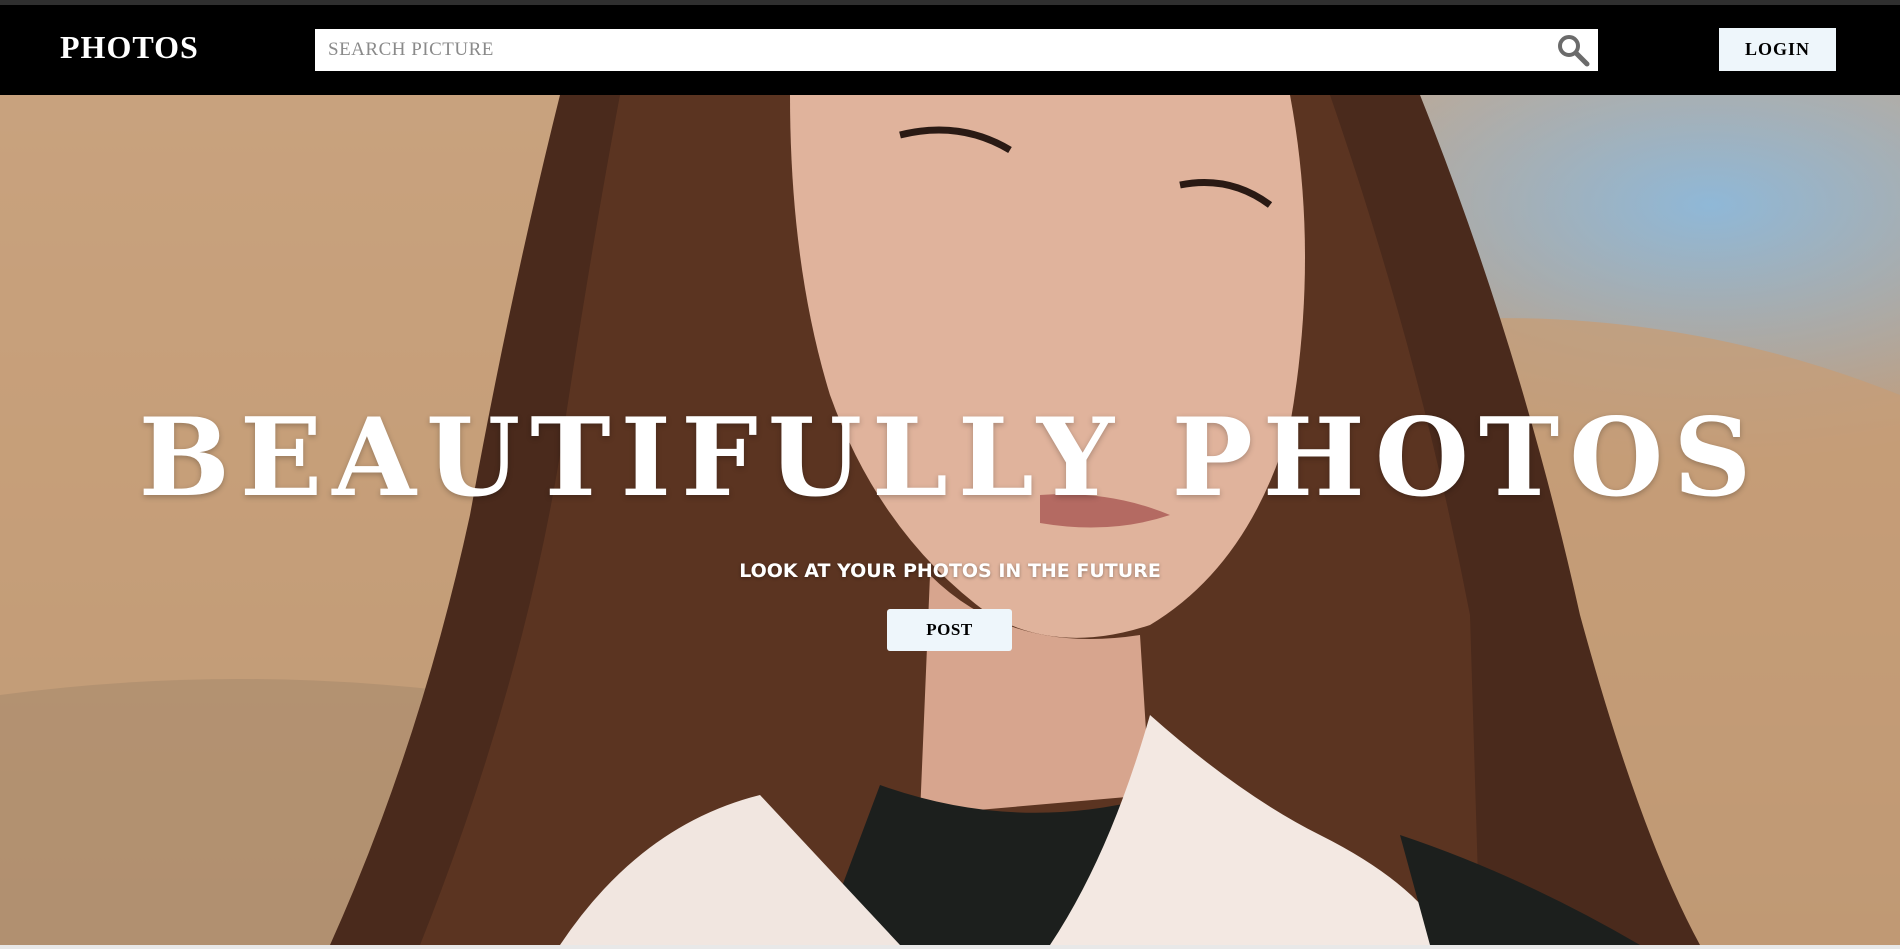 Image resolution: width=1900 pixels, height=949 pixels. Describe the element at coordinates (949, 630) in the screenshot. I see `post-button: POST` at that location.